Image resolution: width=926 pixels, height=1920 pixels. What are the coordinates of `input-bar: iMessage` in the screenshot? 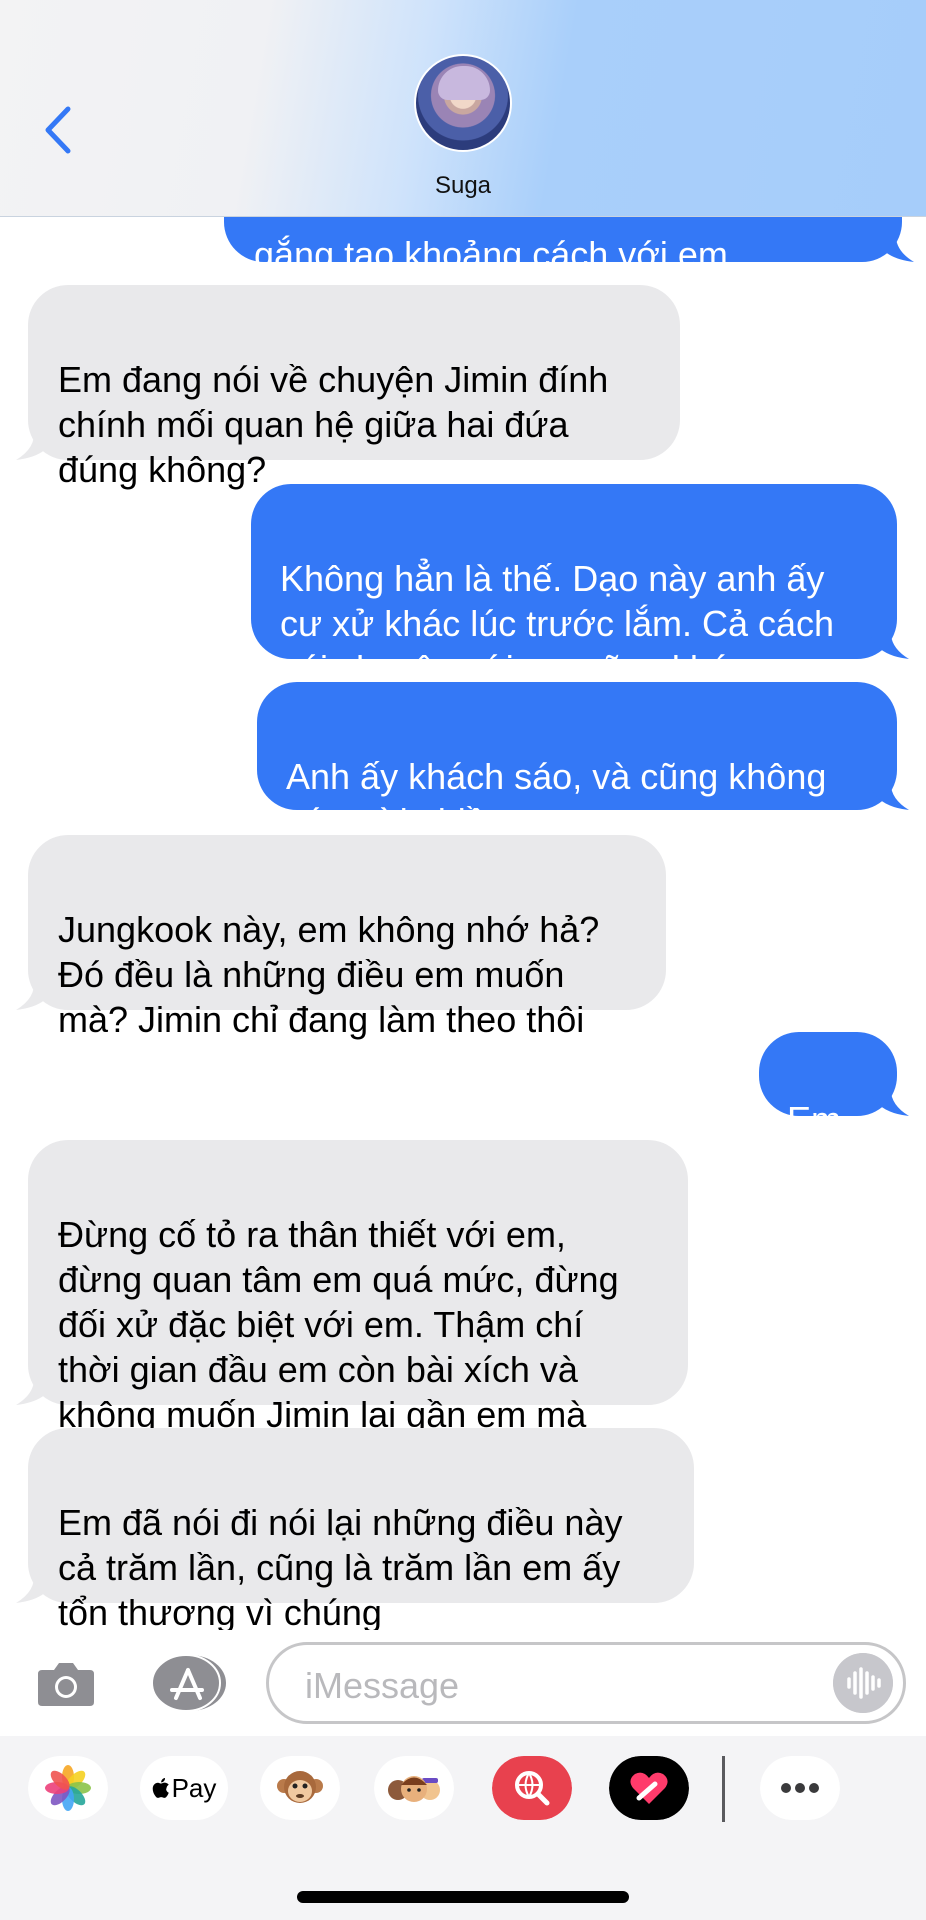 It's located at (463, 1683).